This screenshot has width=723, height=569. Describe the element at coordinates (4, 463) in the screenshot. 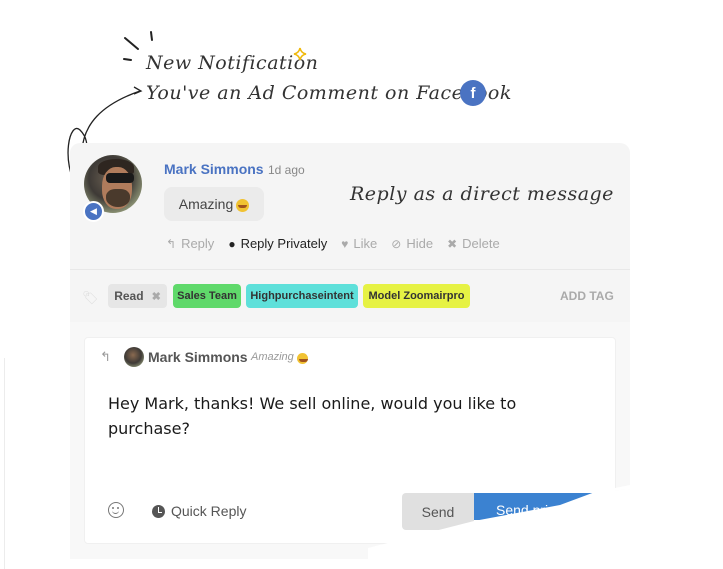

I see `panel-edge` at that location.